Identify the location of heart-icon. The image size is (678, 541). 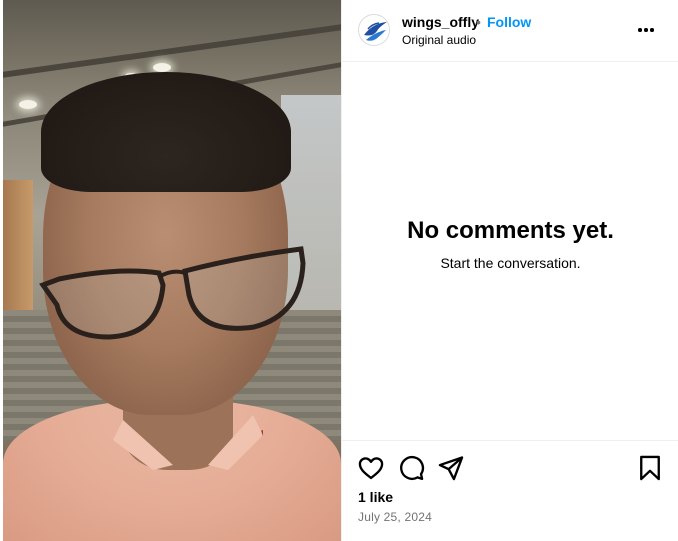
(371, 468).